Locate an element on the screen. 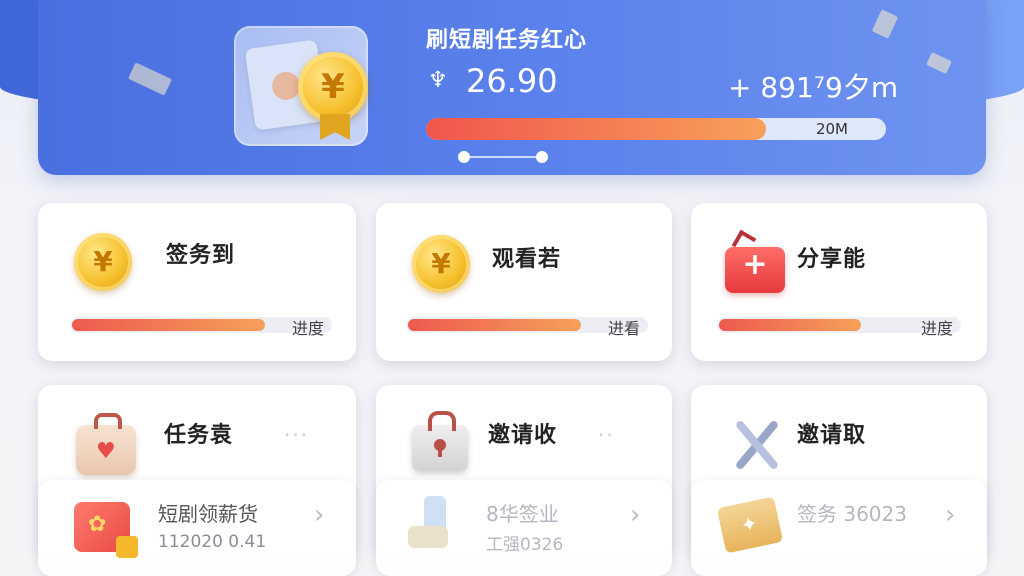 This screenshot has width=1024, height=576. gift-box-icon: + is located at coordinates (755, 270).